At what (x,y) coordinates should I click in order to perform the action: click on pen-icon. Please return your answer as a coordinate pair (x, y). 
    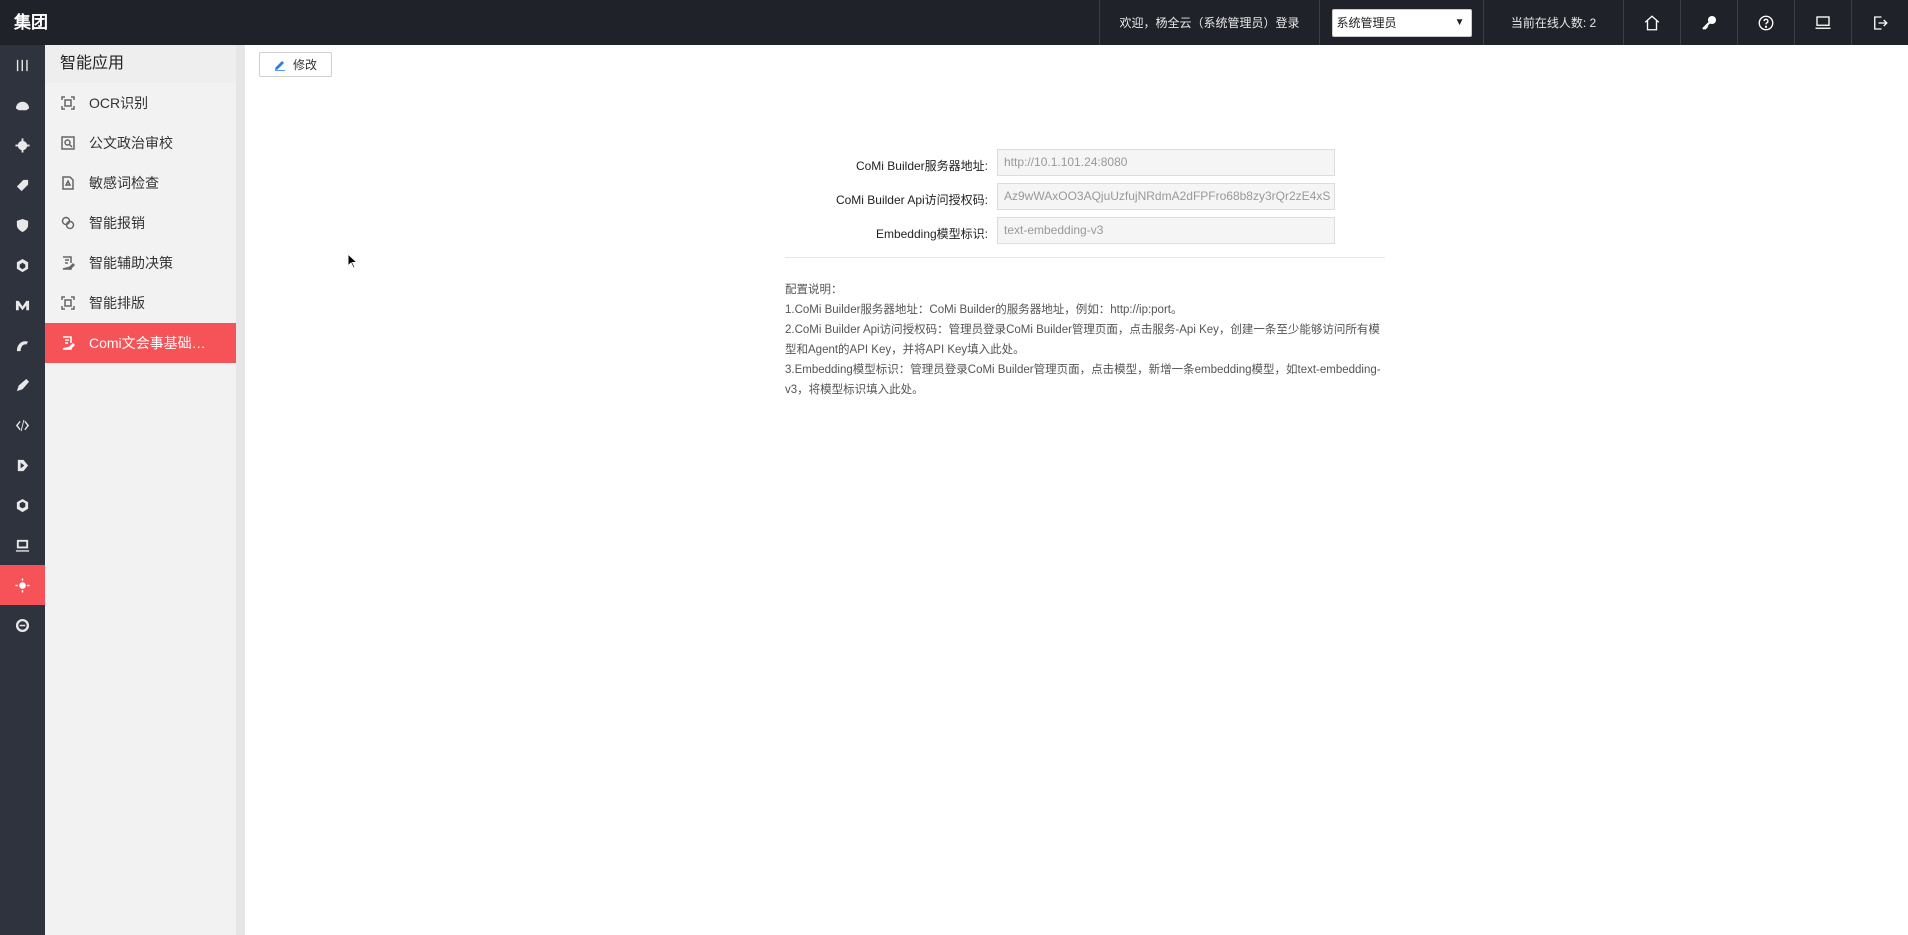
    Looking at the image, I should click on (23, 384).